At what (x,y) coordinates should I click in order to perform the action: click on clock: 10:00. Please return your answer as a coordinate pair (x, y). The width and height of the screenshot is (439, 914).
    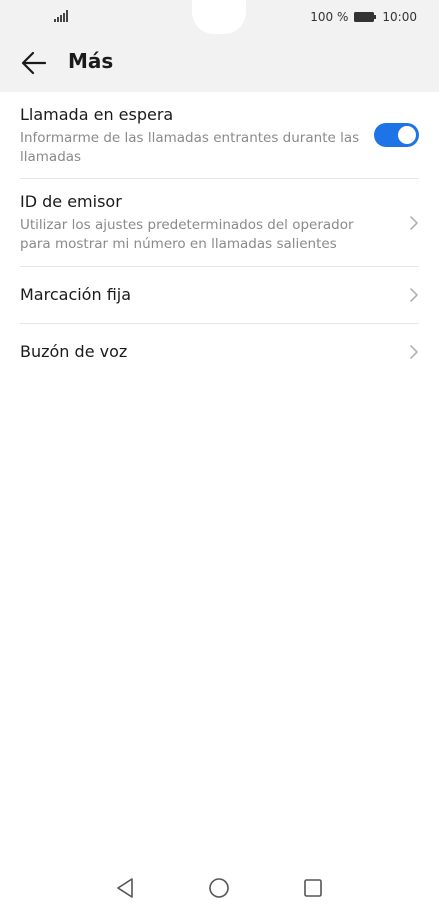
    Looking at the image, I should click on (399, 17).